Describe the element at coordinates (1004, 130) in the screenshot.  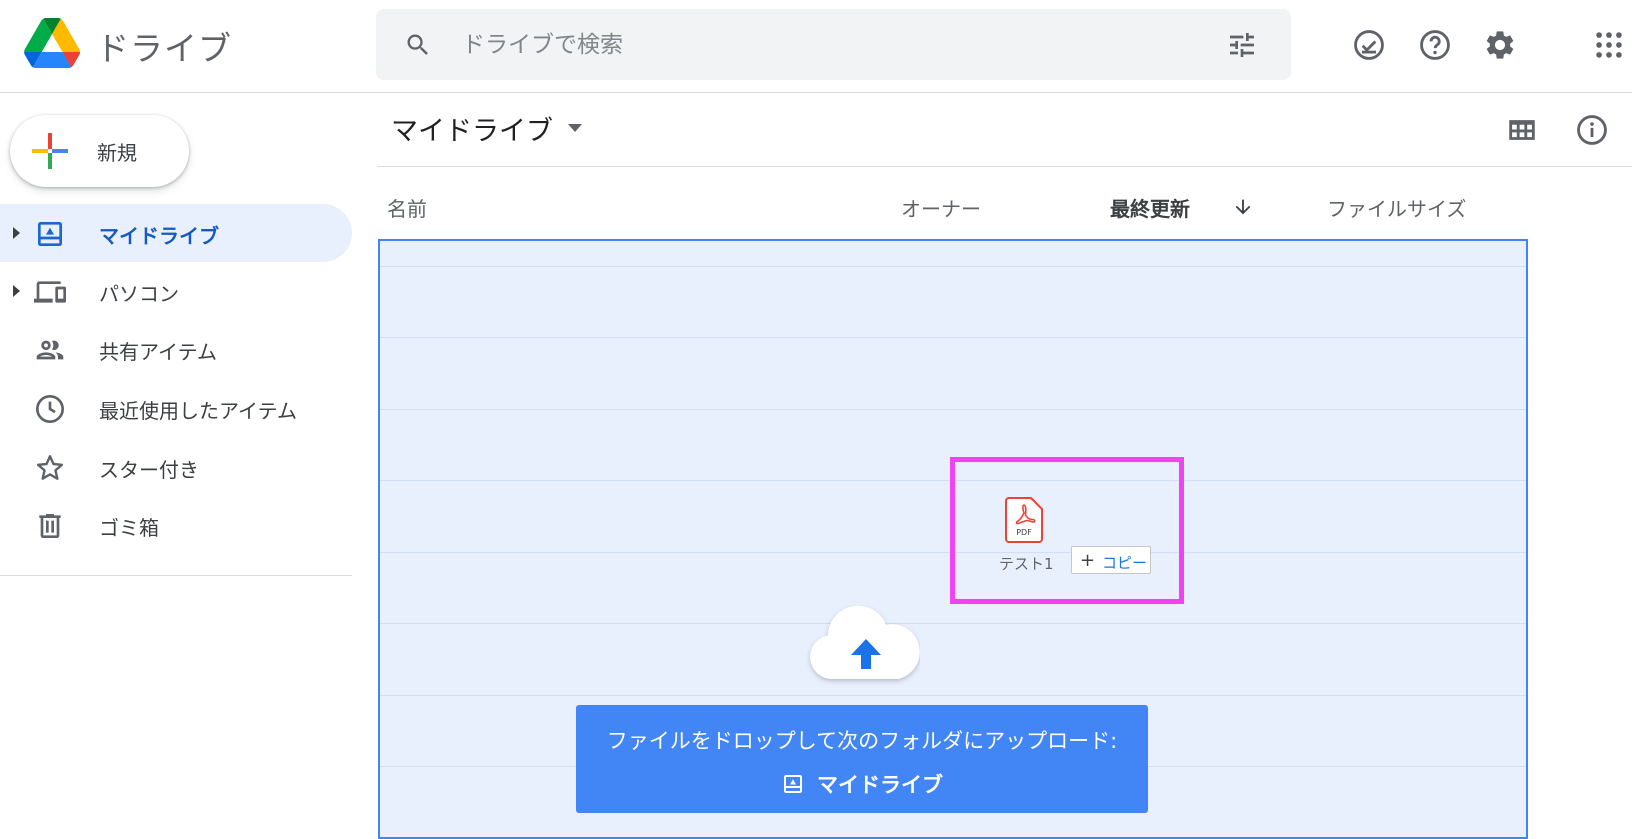
I see `main-header: マイドライブ` at that location.